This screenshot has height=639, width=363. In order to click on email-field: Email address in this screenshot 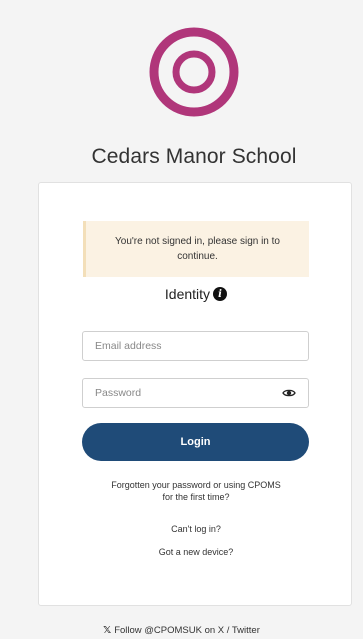, I will do `click(195, 346)`.